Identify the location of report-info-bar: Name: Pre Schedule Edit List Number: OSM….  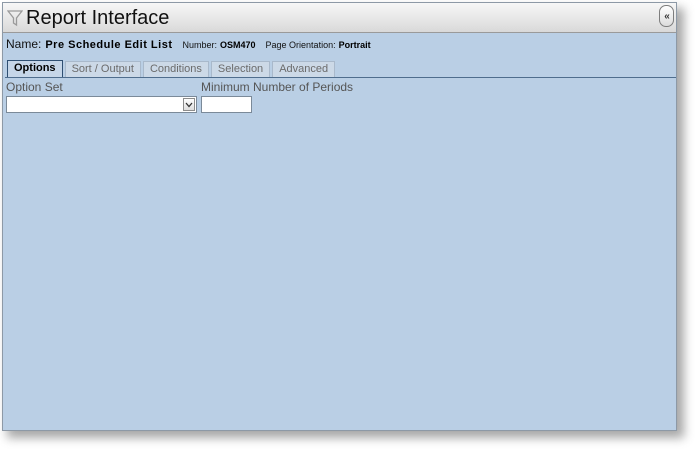
(188, 46).